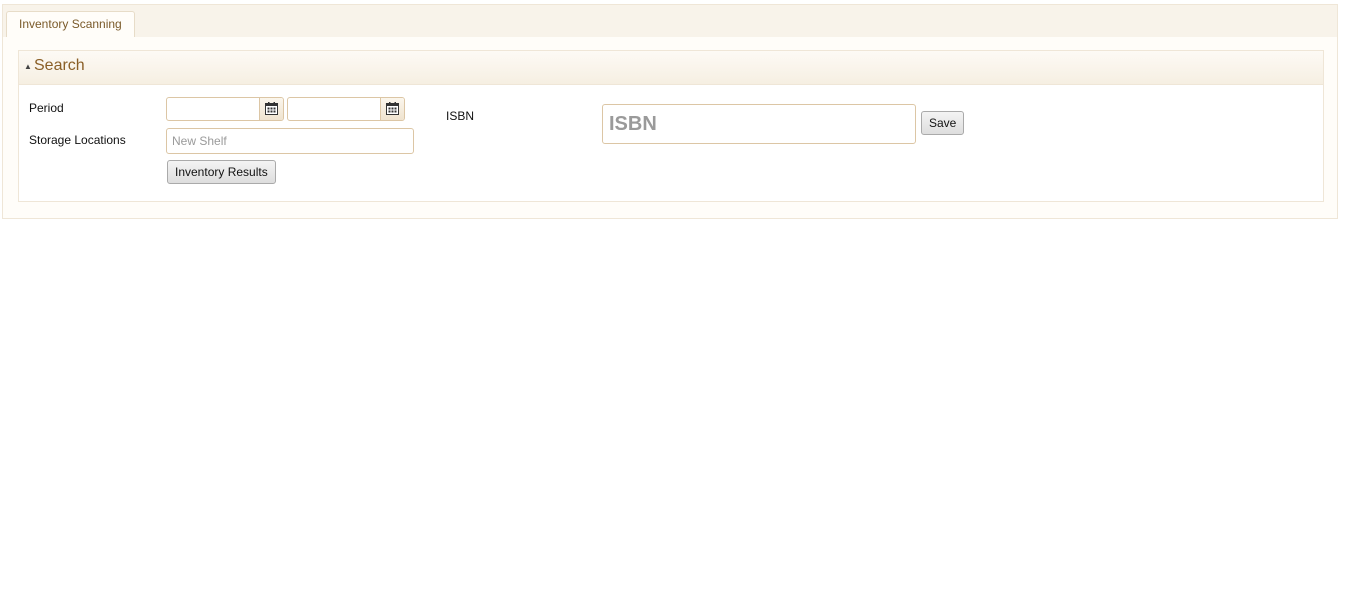 This screenshot has width=1346, height=610. I want to click on storage-locations-input, so click(290, 141).